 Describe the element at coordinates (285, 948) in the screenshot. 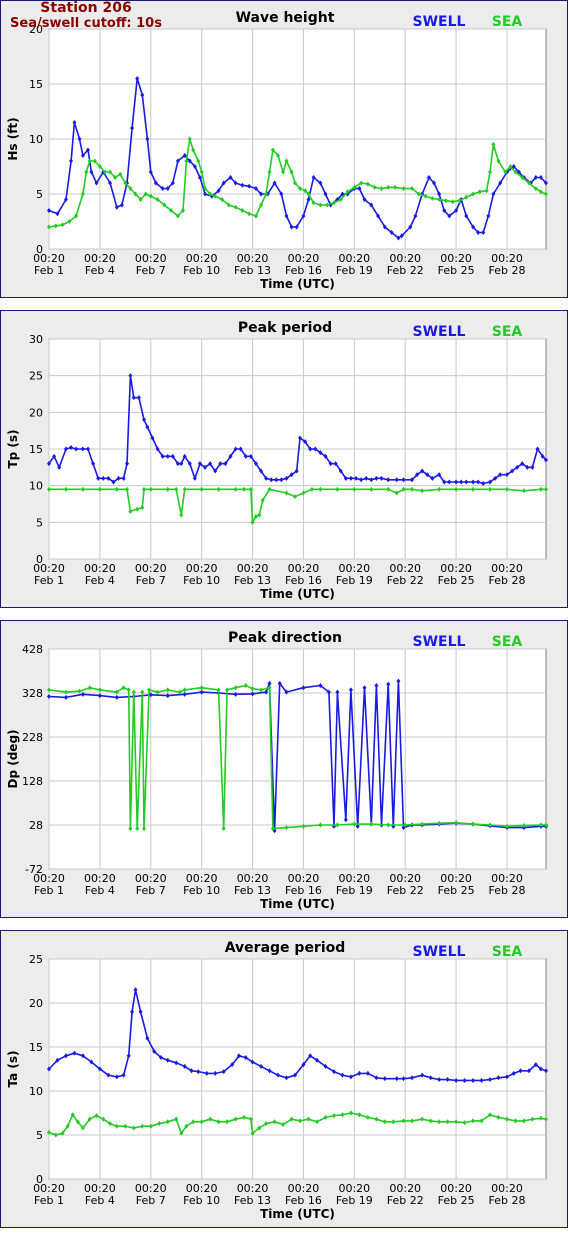

I see `chart-title: Average period` at that location.